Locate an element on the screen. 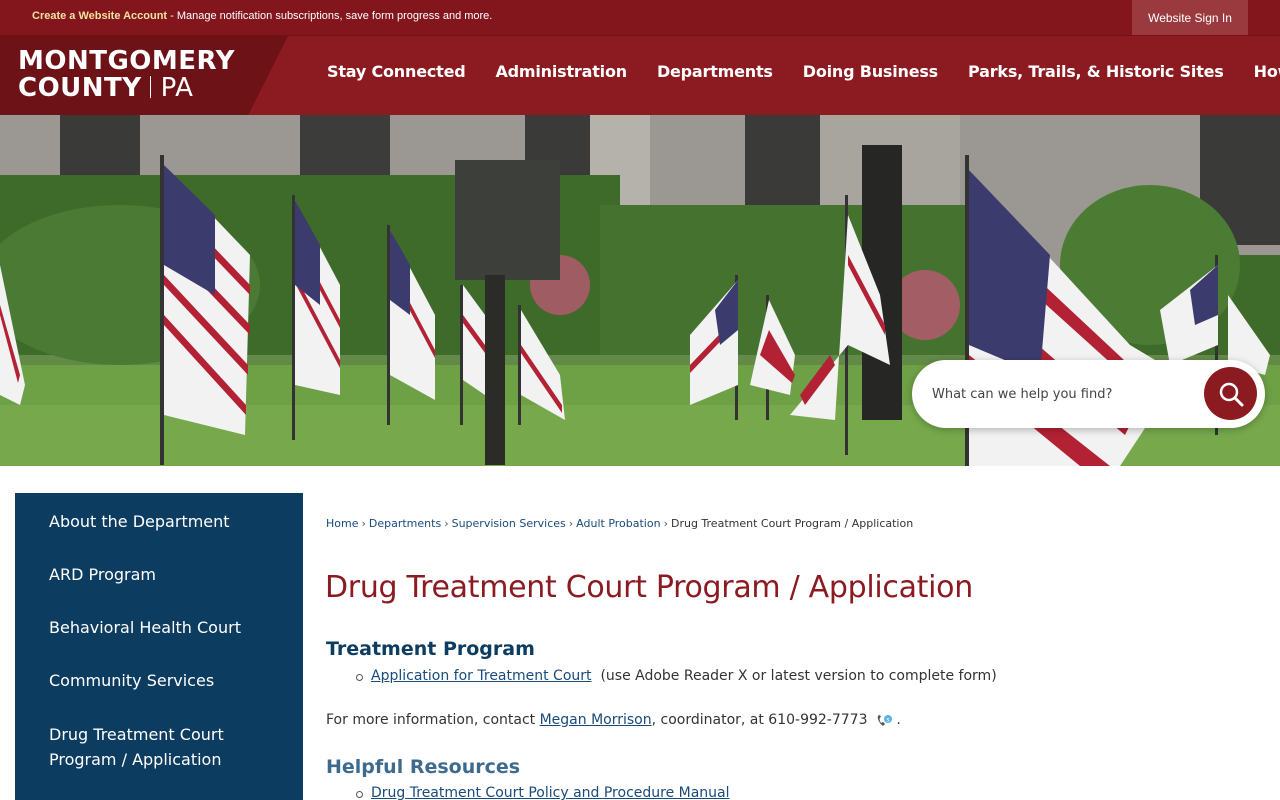 The height and width of the screenshot is (800, 1280). breadcrumb-adult-probation: Adult Probation is located at coordinates (618, 523).